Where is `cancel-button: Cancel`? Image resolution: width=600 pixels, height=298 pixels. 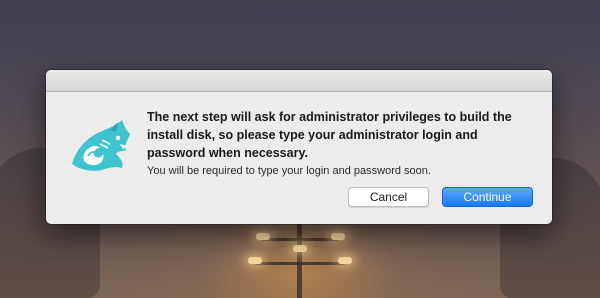 cancel-button: Cancel is located at coordinates (388, 197).